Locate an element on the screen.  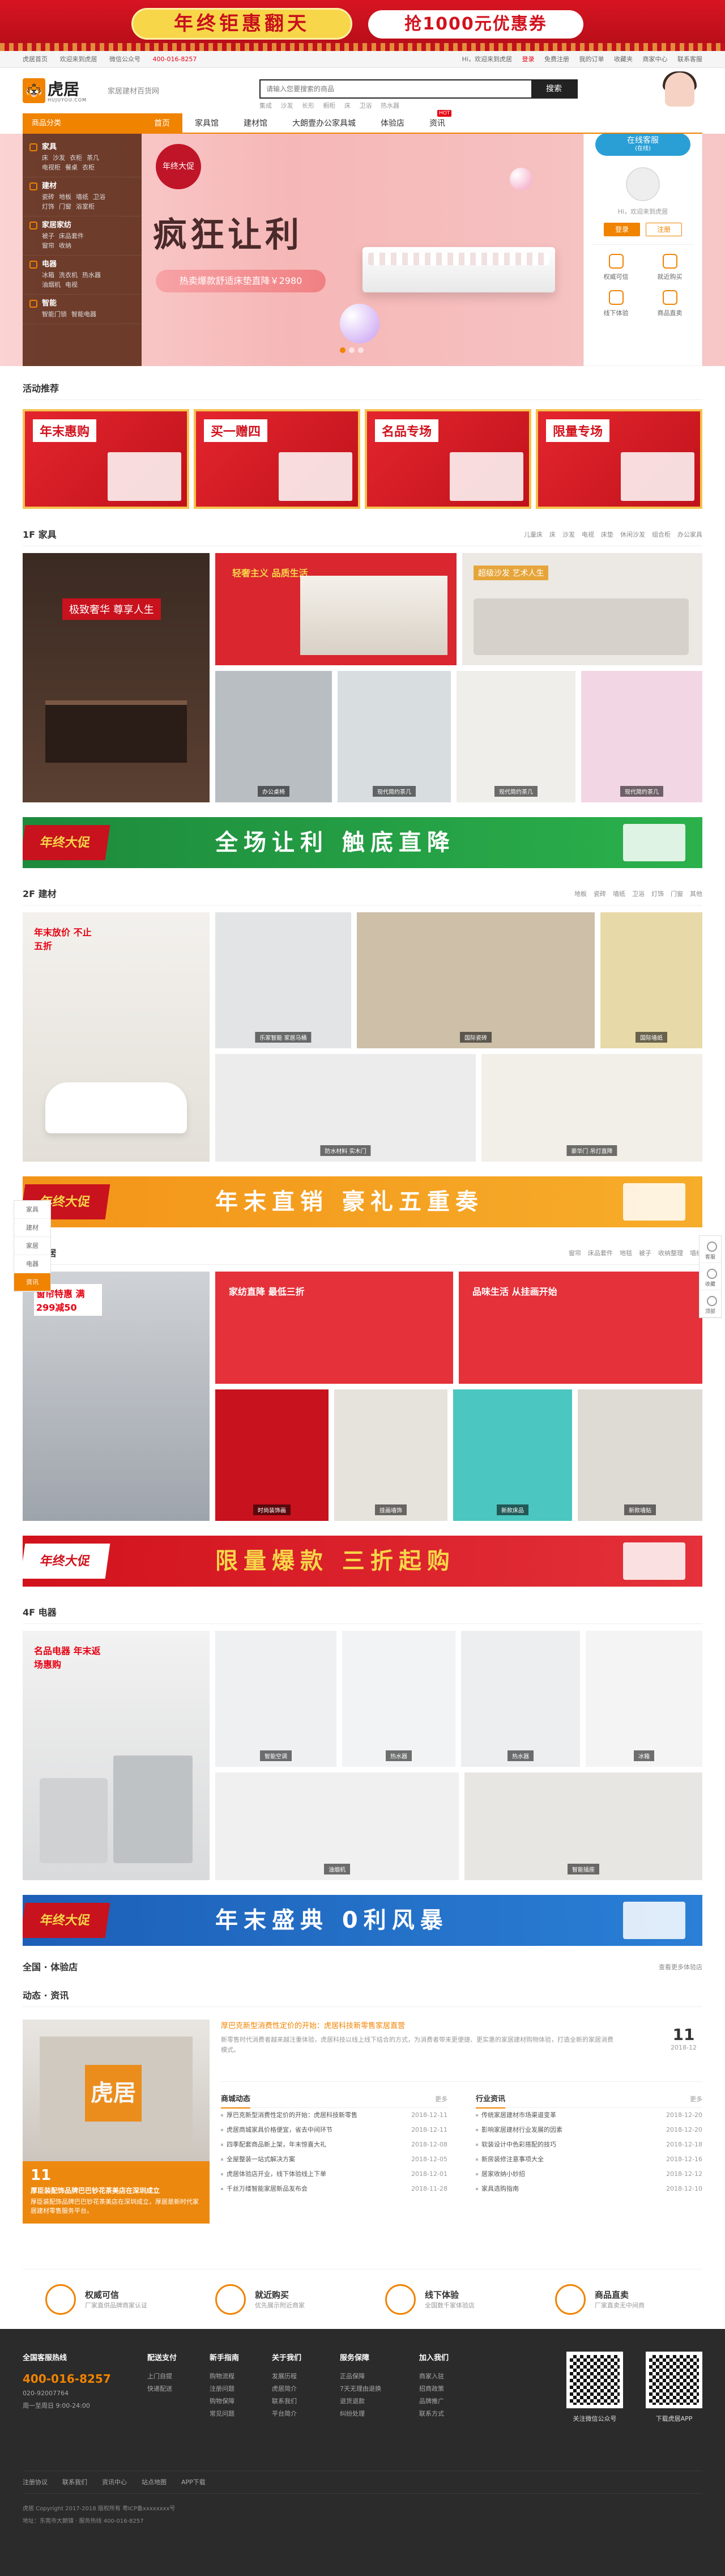
topbar-home-link: 虎居首页 is located at coordinates (35, 59).